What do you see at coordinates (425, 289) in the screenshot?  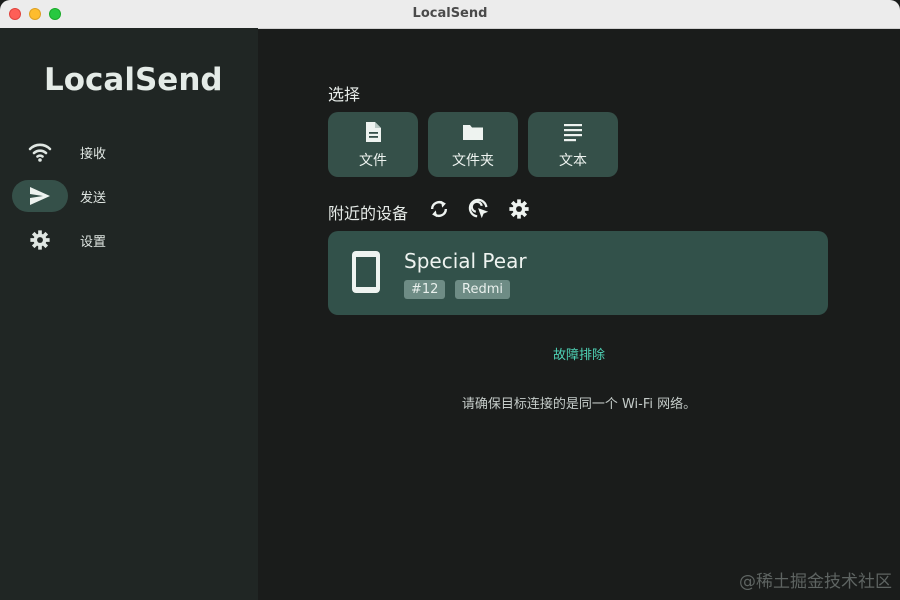 I see `device-id-badge: #12` at bounding box center [425, 289].